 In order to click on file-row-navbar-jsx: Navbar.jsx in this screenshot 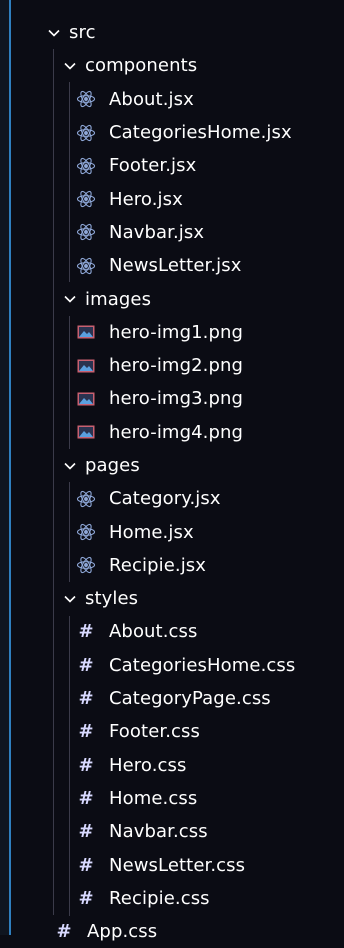, I will do `click(177, 232)`.